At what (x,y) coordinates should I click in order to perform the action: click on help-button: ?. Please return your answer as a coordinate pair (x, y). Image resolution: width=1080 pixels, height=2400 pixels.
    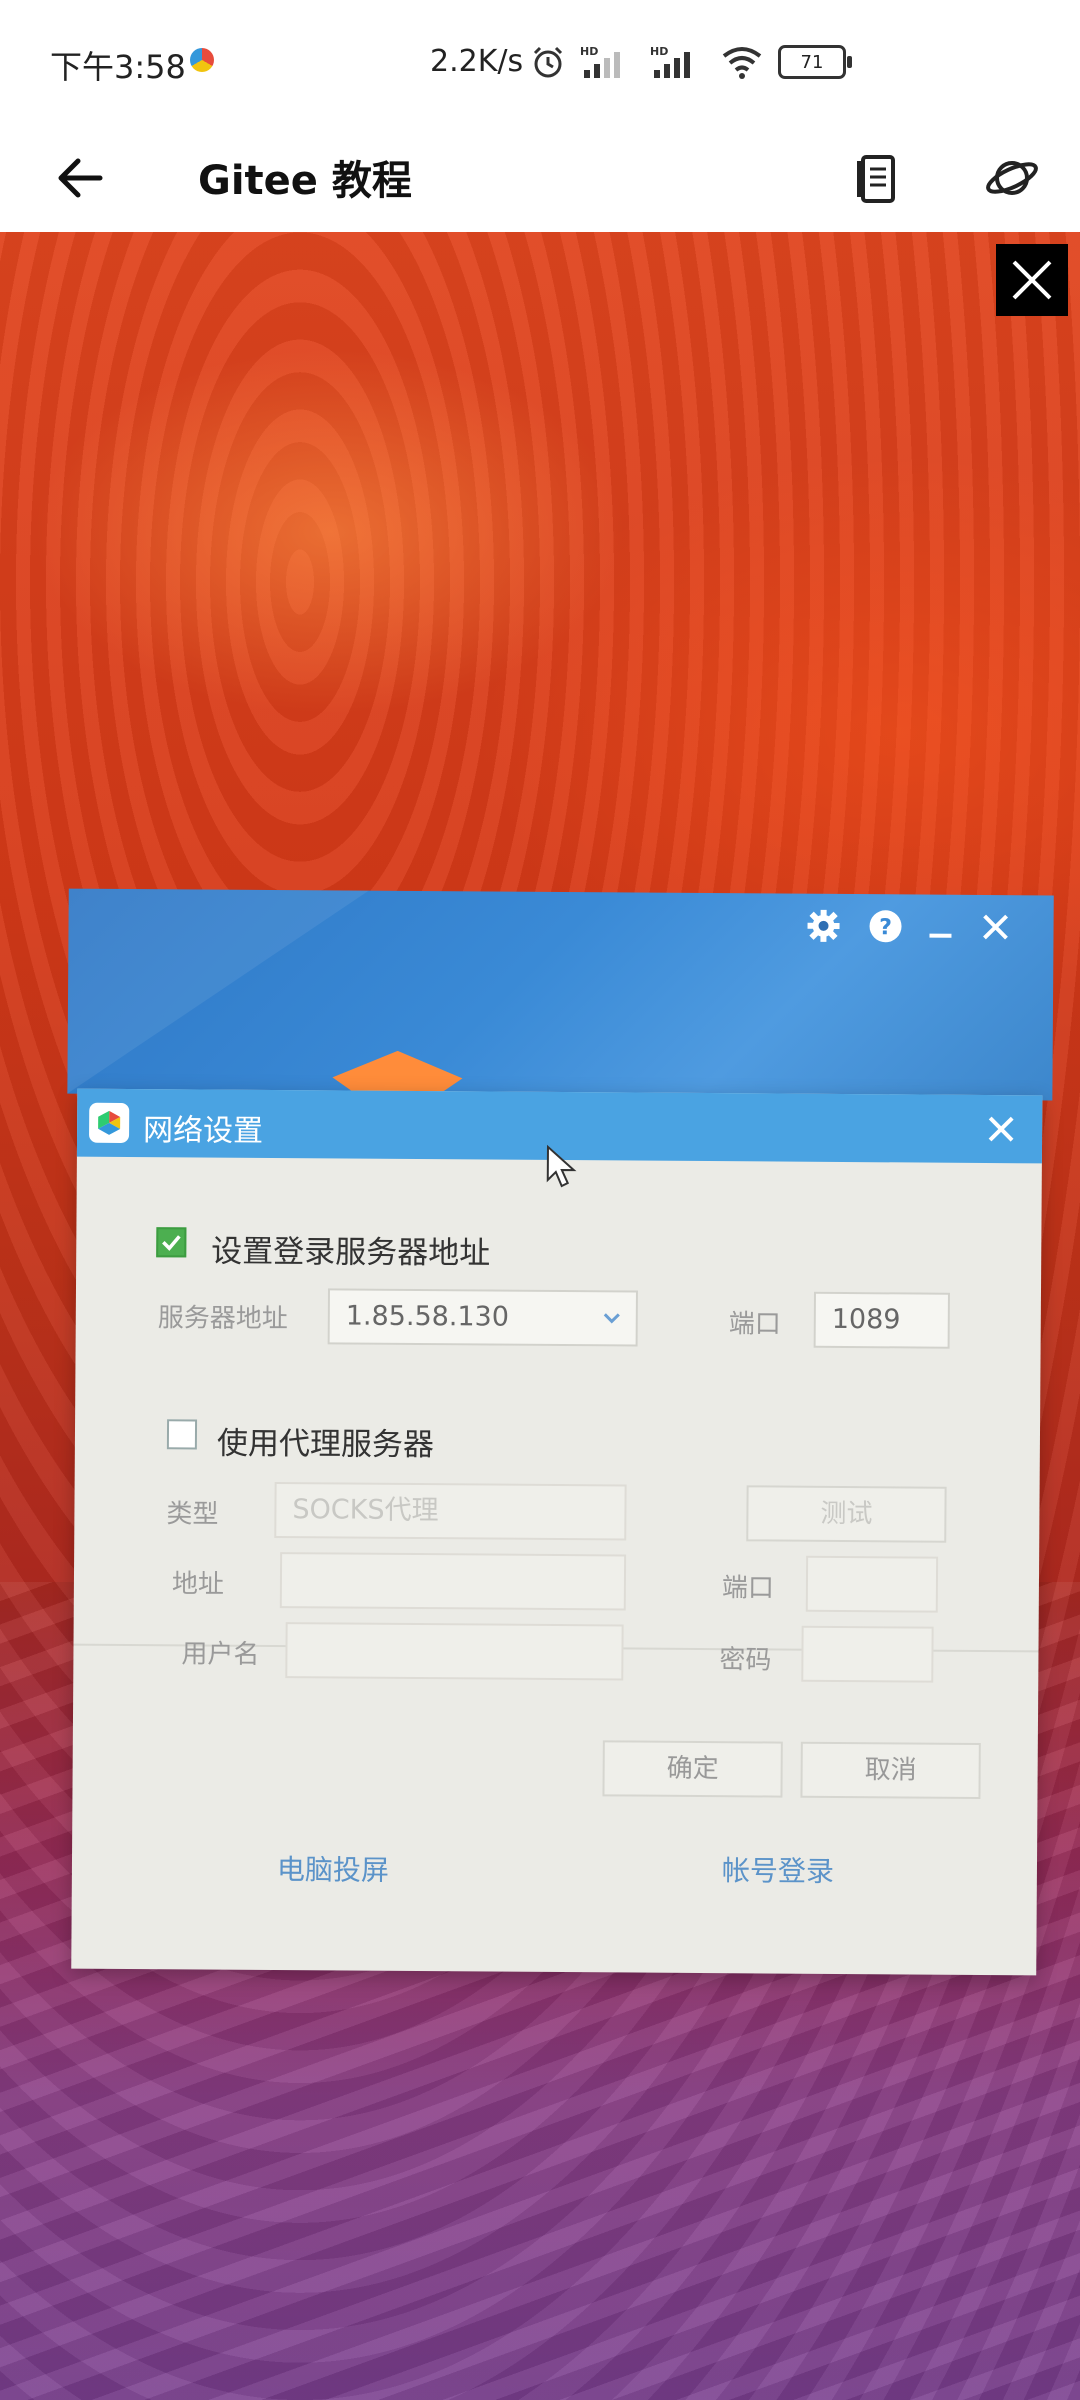
    Looking at the image, I should click on (885, 926).